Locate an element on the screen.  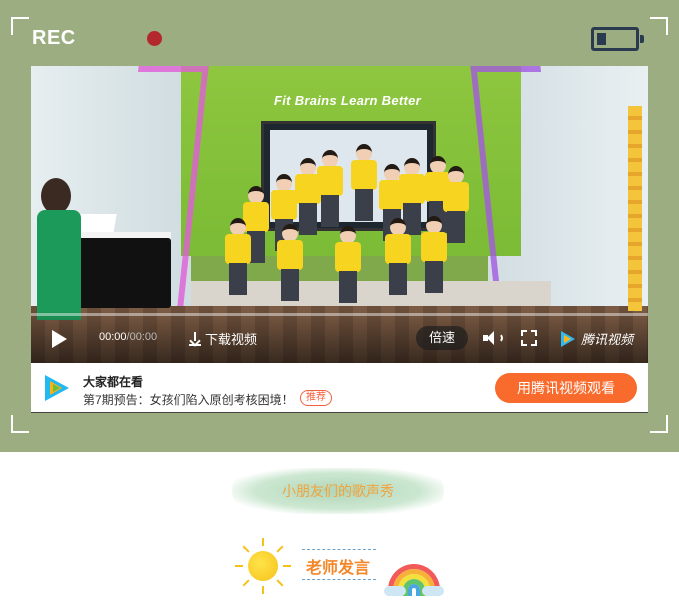
download-button: 下载视频 is located at coordinates (223, 338).